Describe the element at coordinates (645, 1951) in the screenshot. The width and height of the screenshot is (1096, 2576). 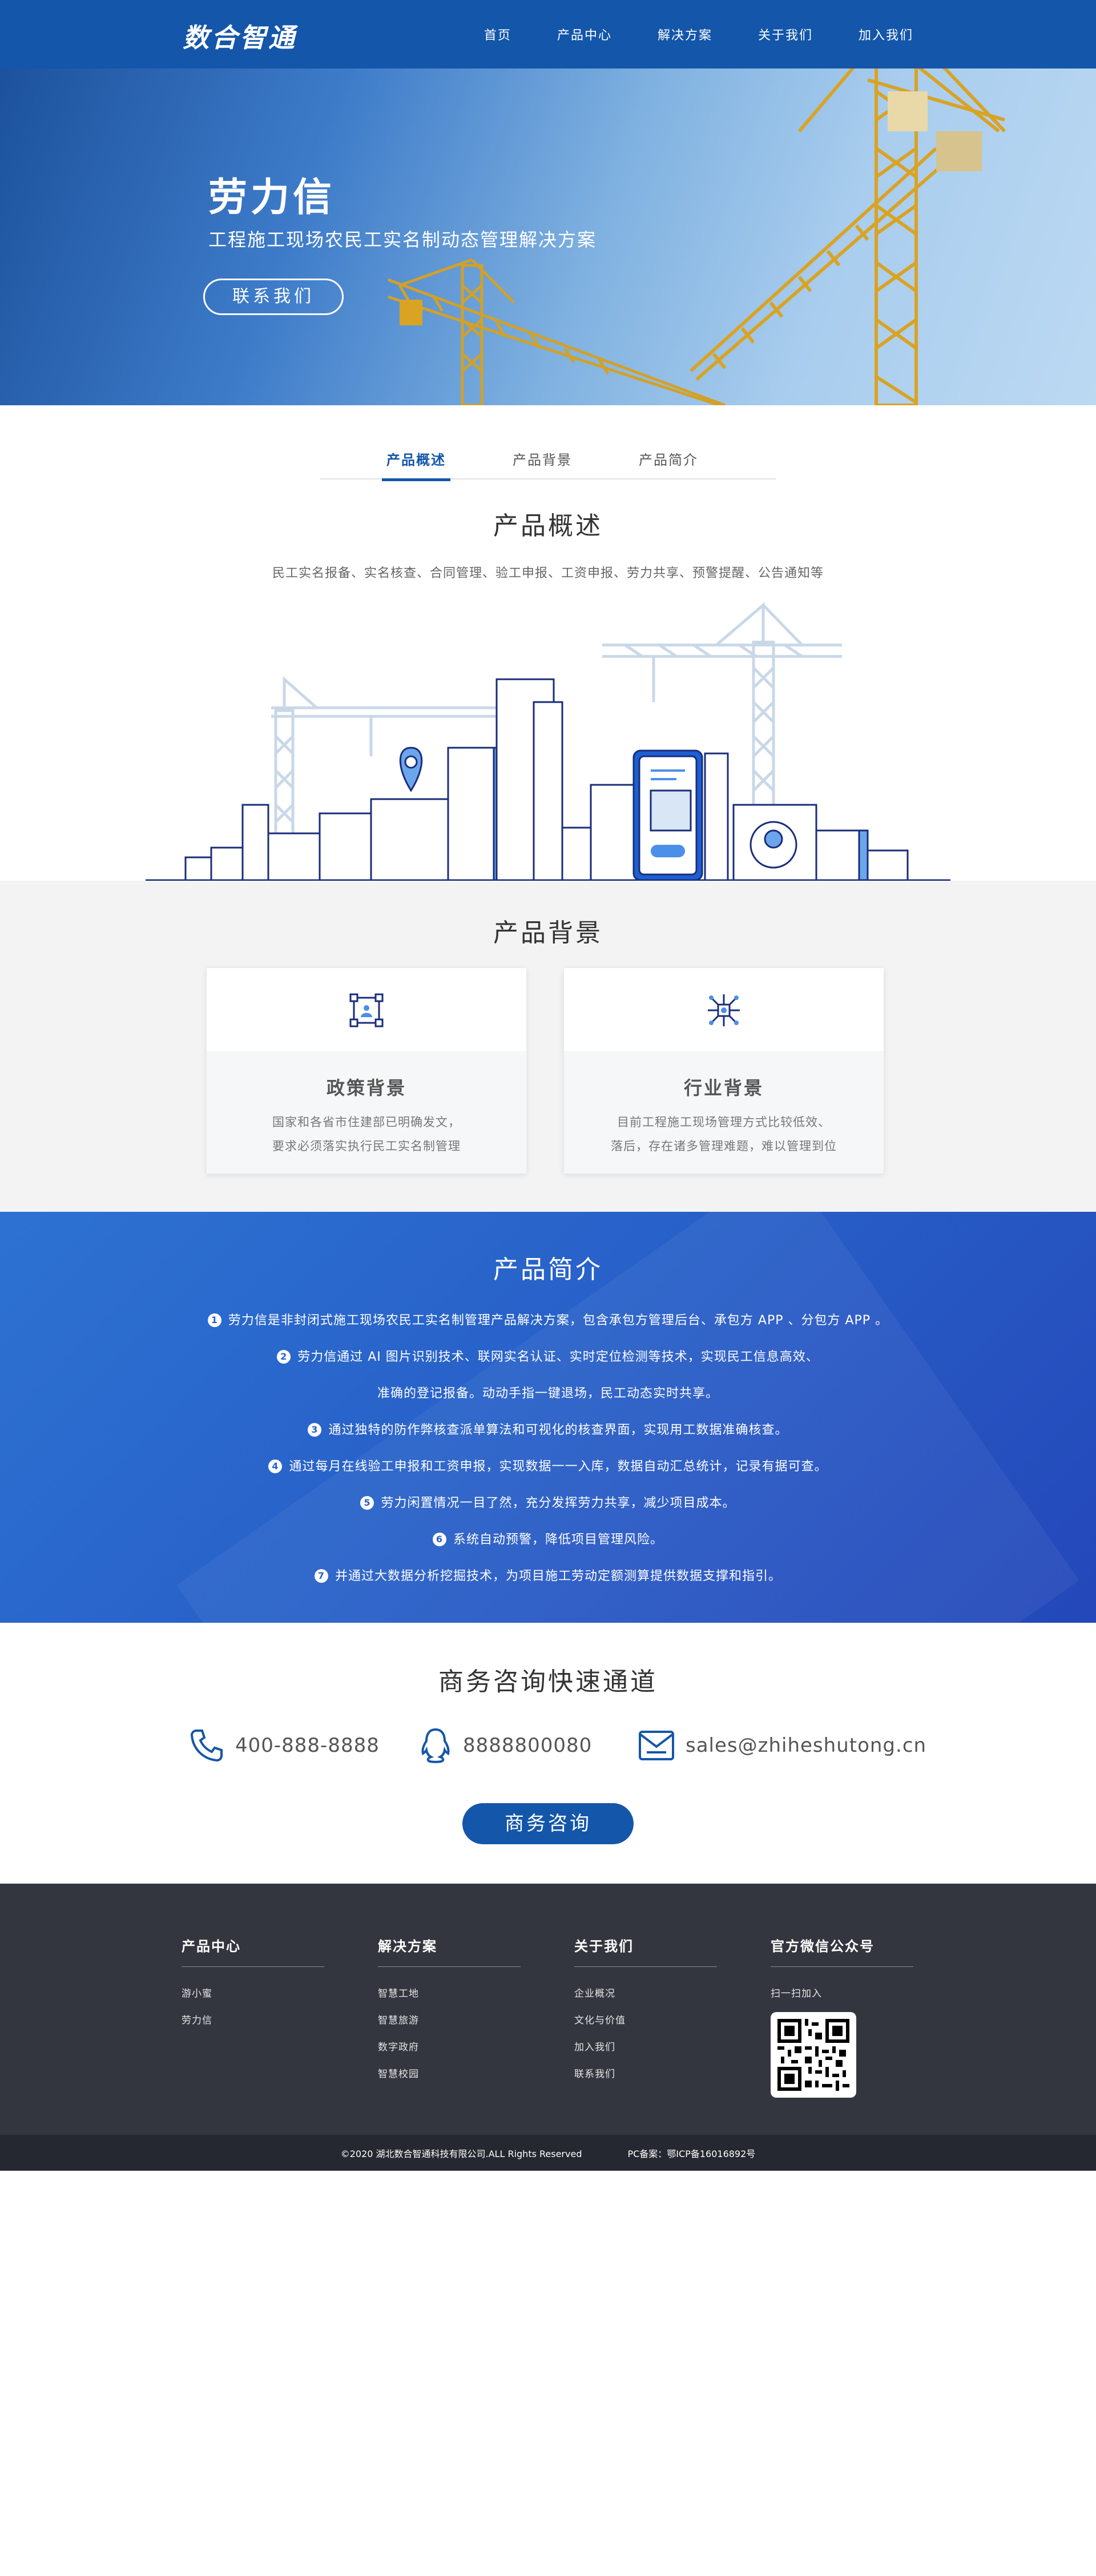
I see `footer-col-title: 关于我们` at that location.